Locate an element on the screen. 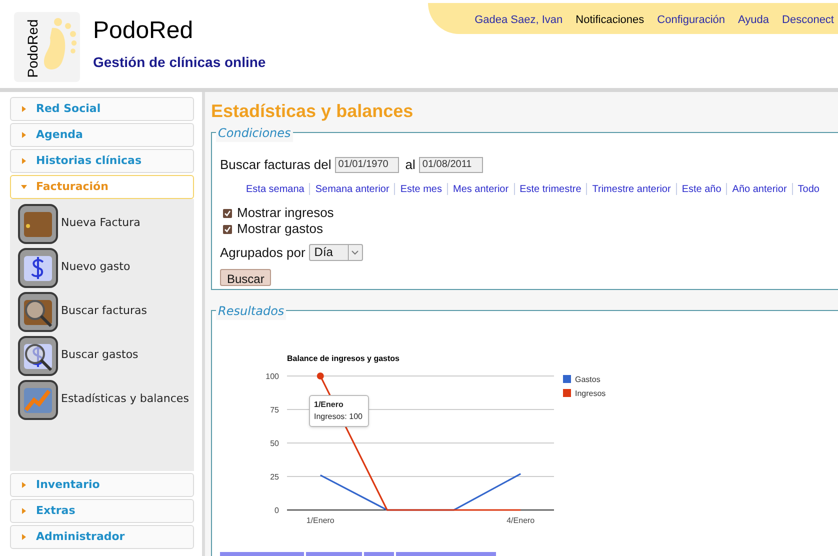 The width and height of the screenshot is (838, 556). axis-tick-label: 100 is located at coordinates (272, 376).